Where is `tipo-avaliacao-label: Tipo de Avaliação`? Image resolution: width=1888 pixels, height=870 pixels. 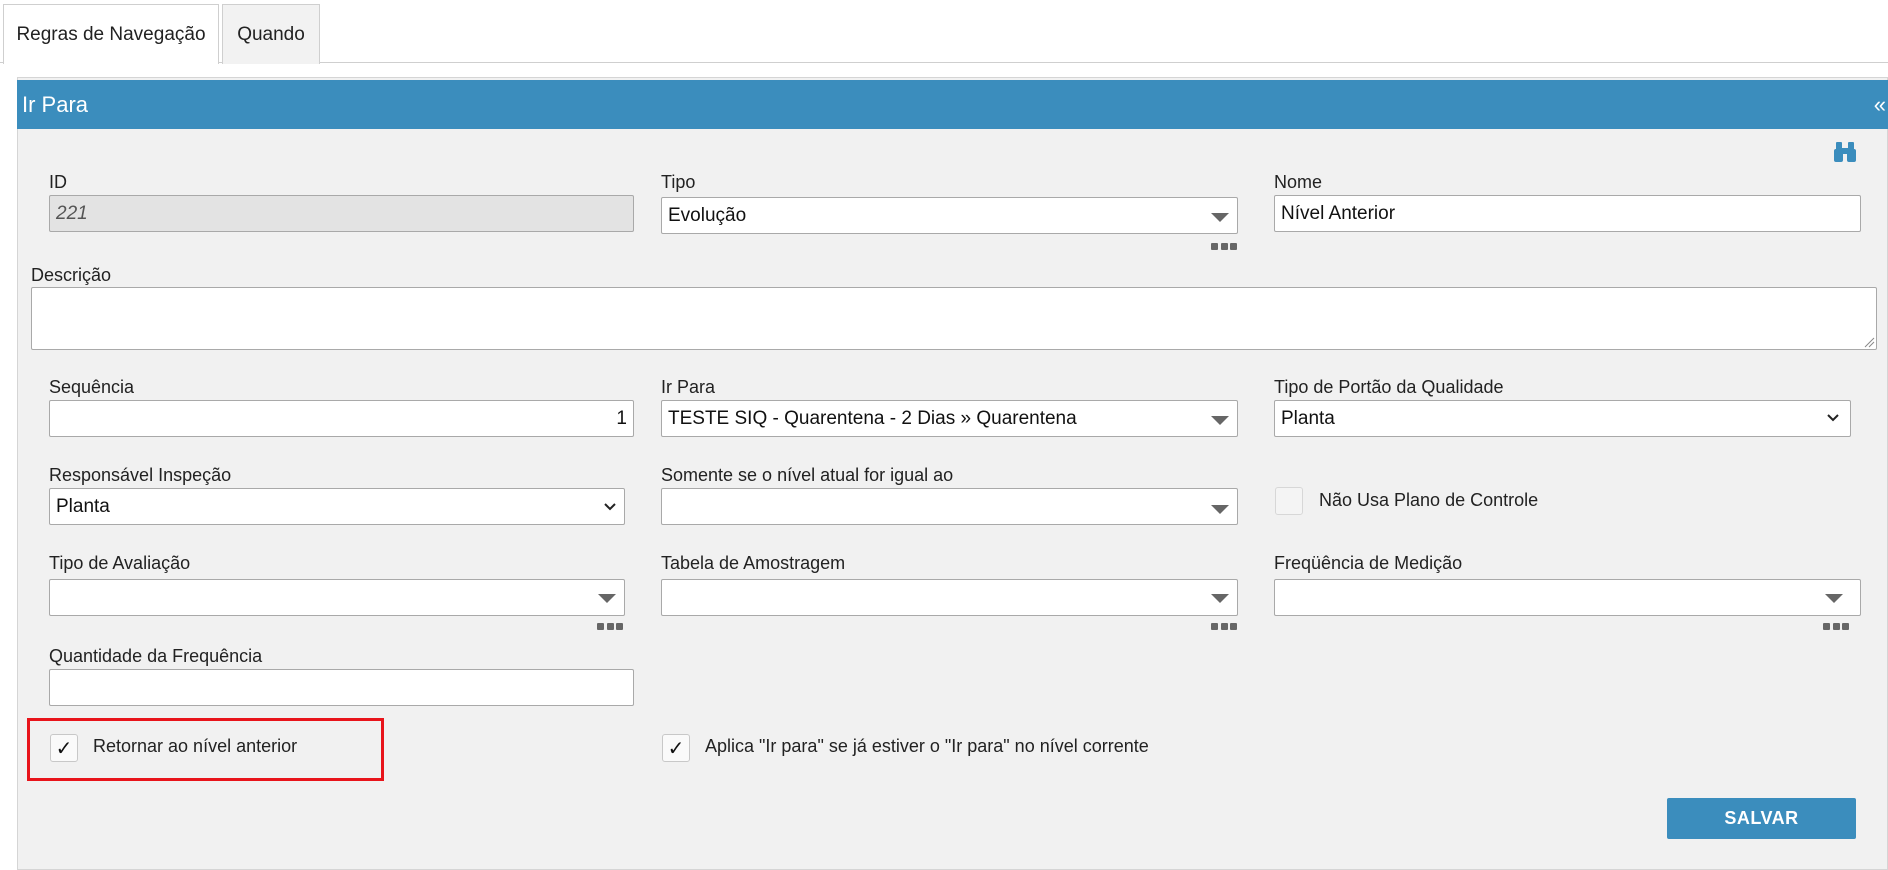
tipo-avaliacao-label: Tipo de Avaliação is located at coordinates (120, 563).